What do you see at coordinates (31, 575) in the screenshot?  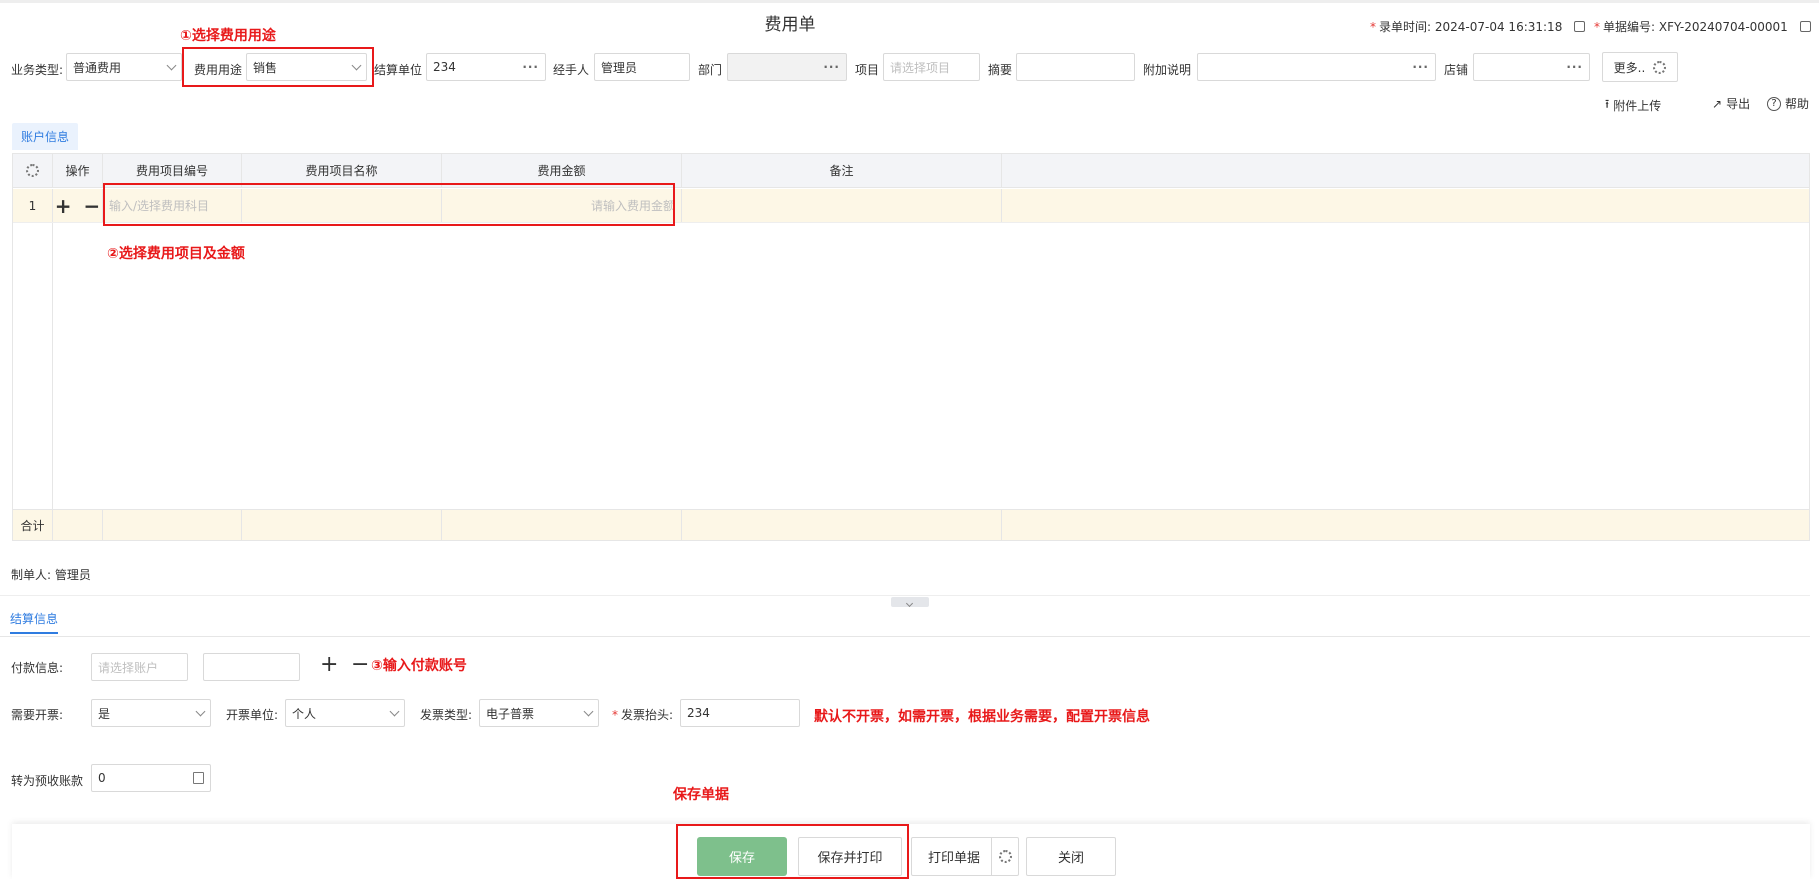 I see `creator-label: 制单人:` at bounding box center [31, 575].